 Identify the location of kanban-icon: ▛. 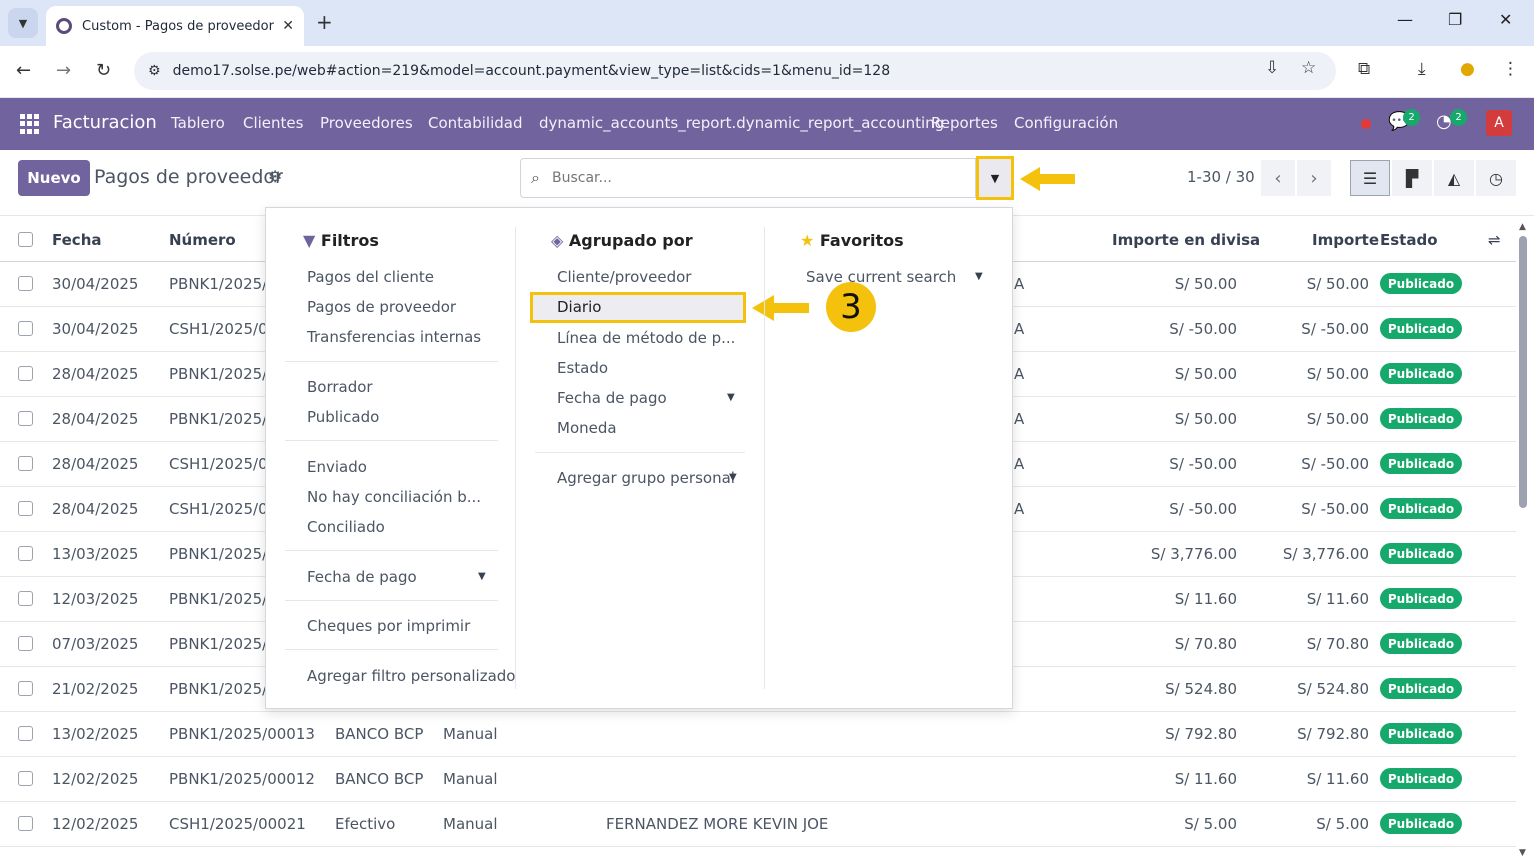
(1412, 178).